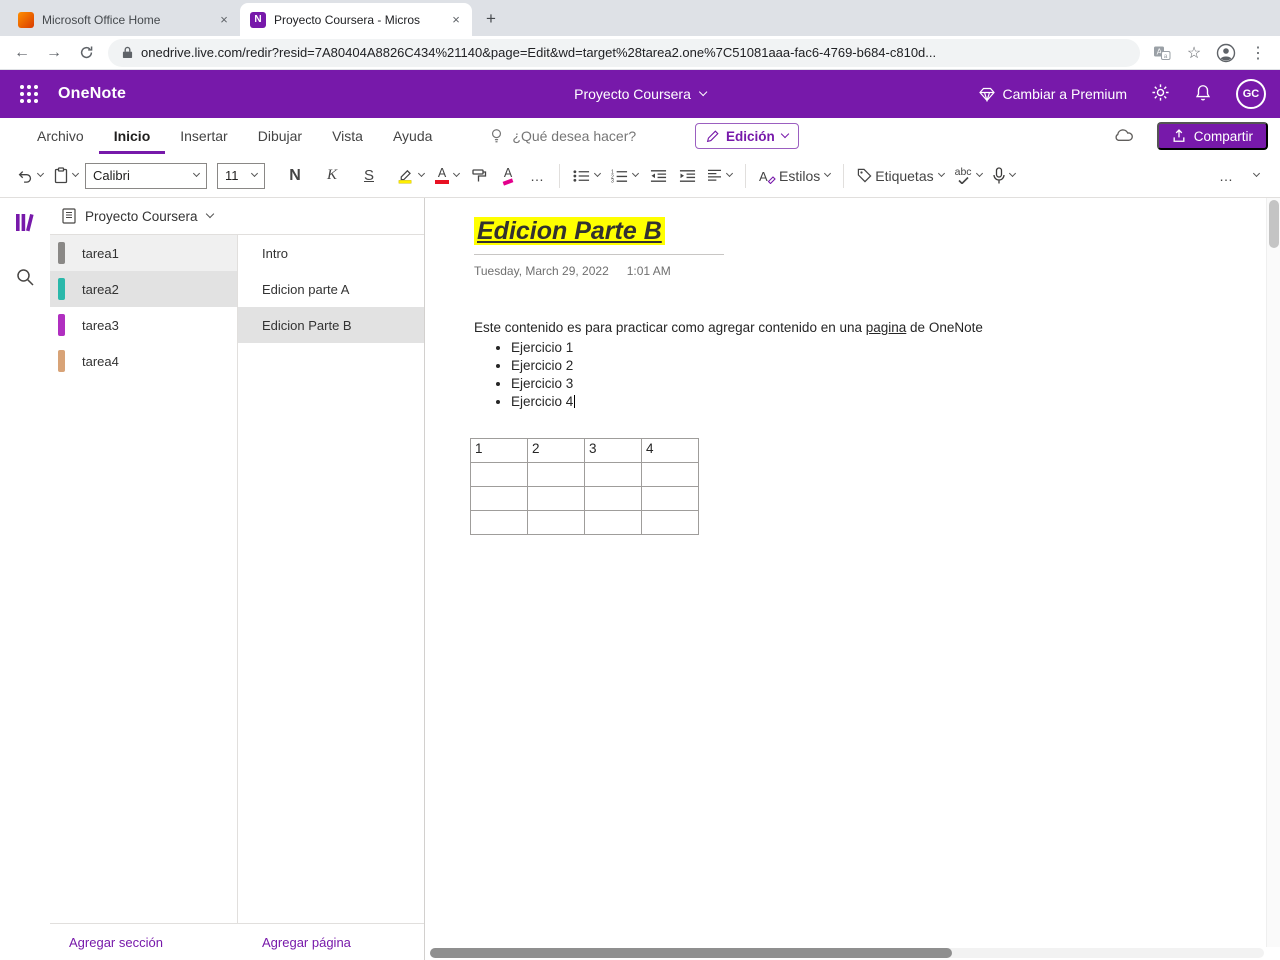 The image size is (1280, 960). Describe the element at coordinates (356, 19) in the screenshot. I see `browser-tab-proyecto-coursera: N Proyecto Coursera - Micros ×` at that location.